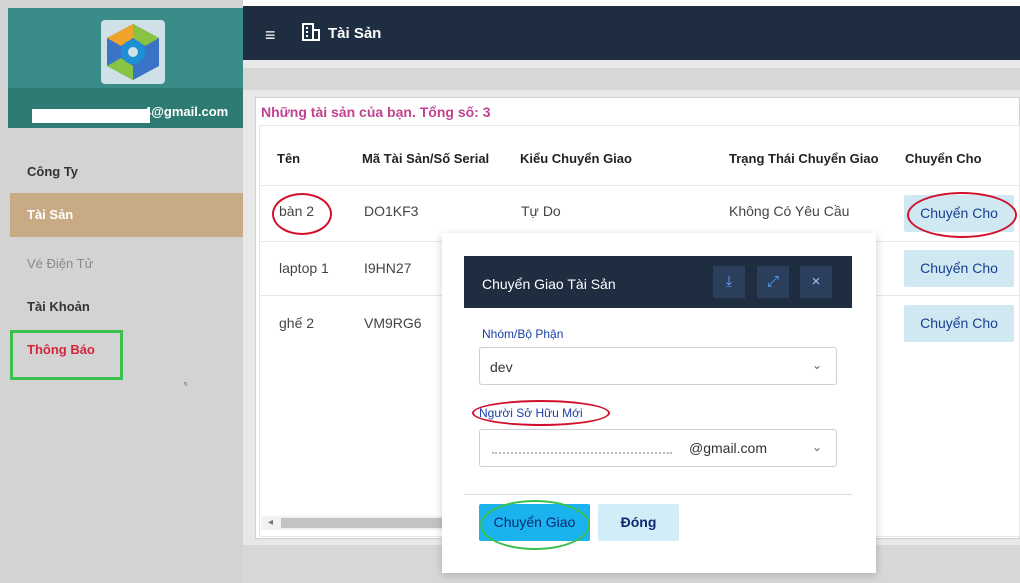 The width and height of the screenshot is (1020, 583). What do you see at coordinates (773, 282) in the screenshot?
I see `external-link-icon: ⤢` at bounding box center [773, 282].